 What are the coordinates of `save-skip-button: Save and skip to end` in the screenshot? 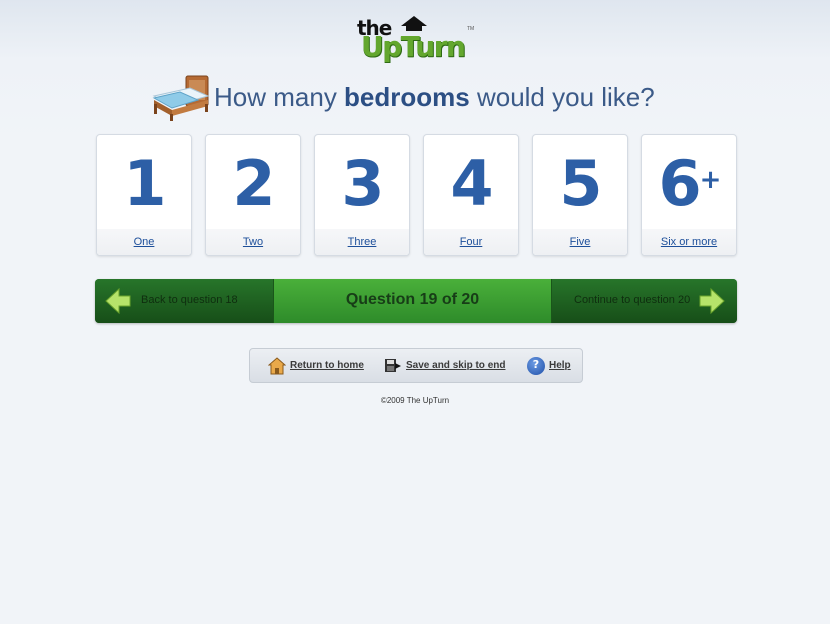 It's located at (449, 366).